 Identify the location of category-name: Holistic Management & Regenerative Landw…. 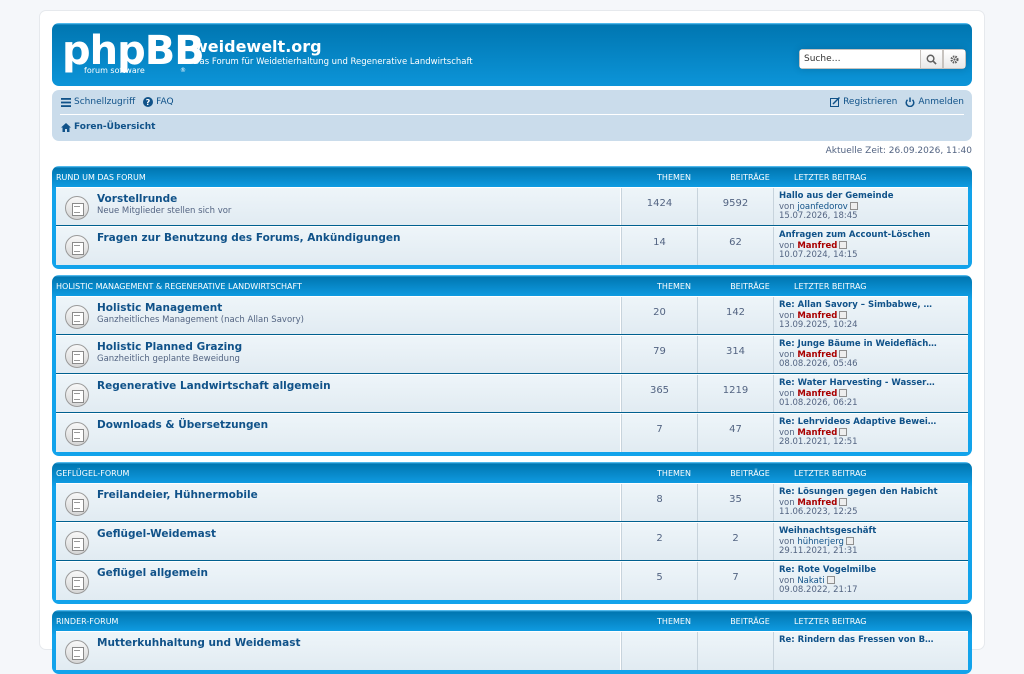
(346, 286).